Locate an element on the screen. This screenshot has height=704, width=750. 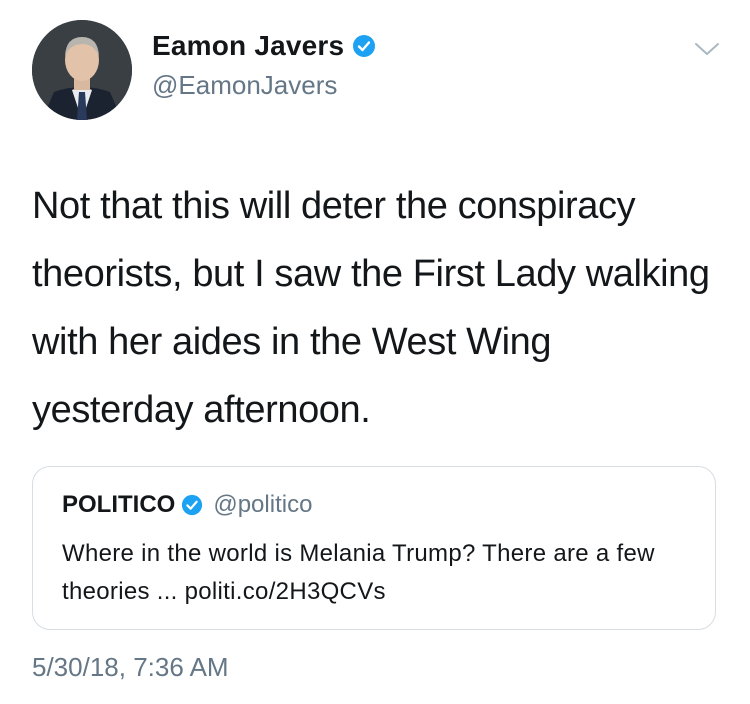
avatar-photo is located at coordinates (82, 70).